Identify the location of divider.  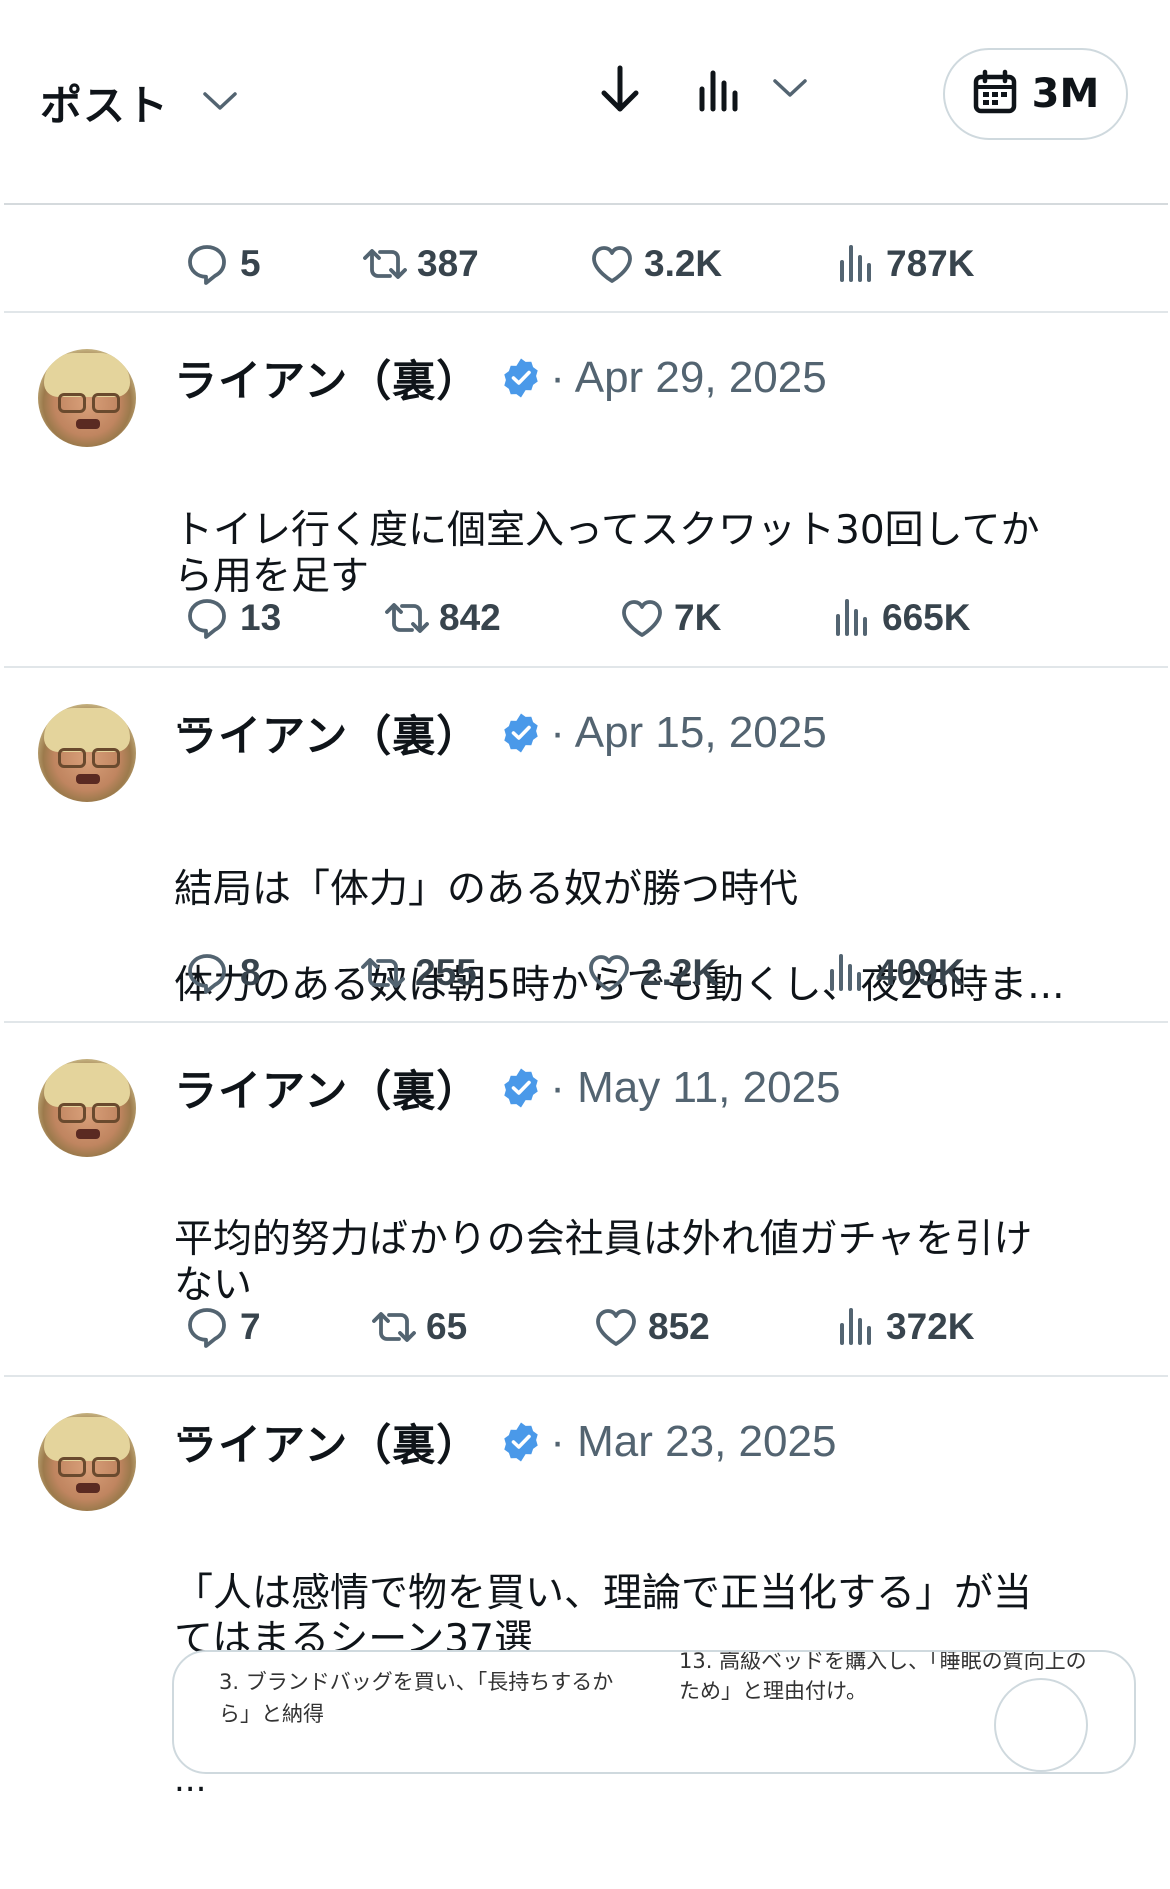
(586, 204).